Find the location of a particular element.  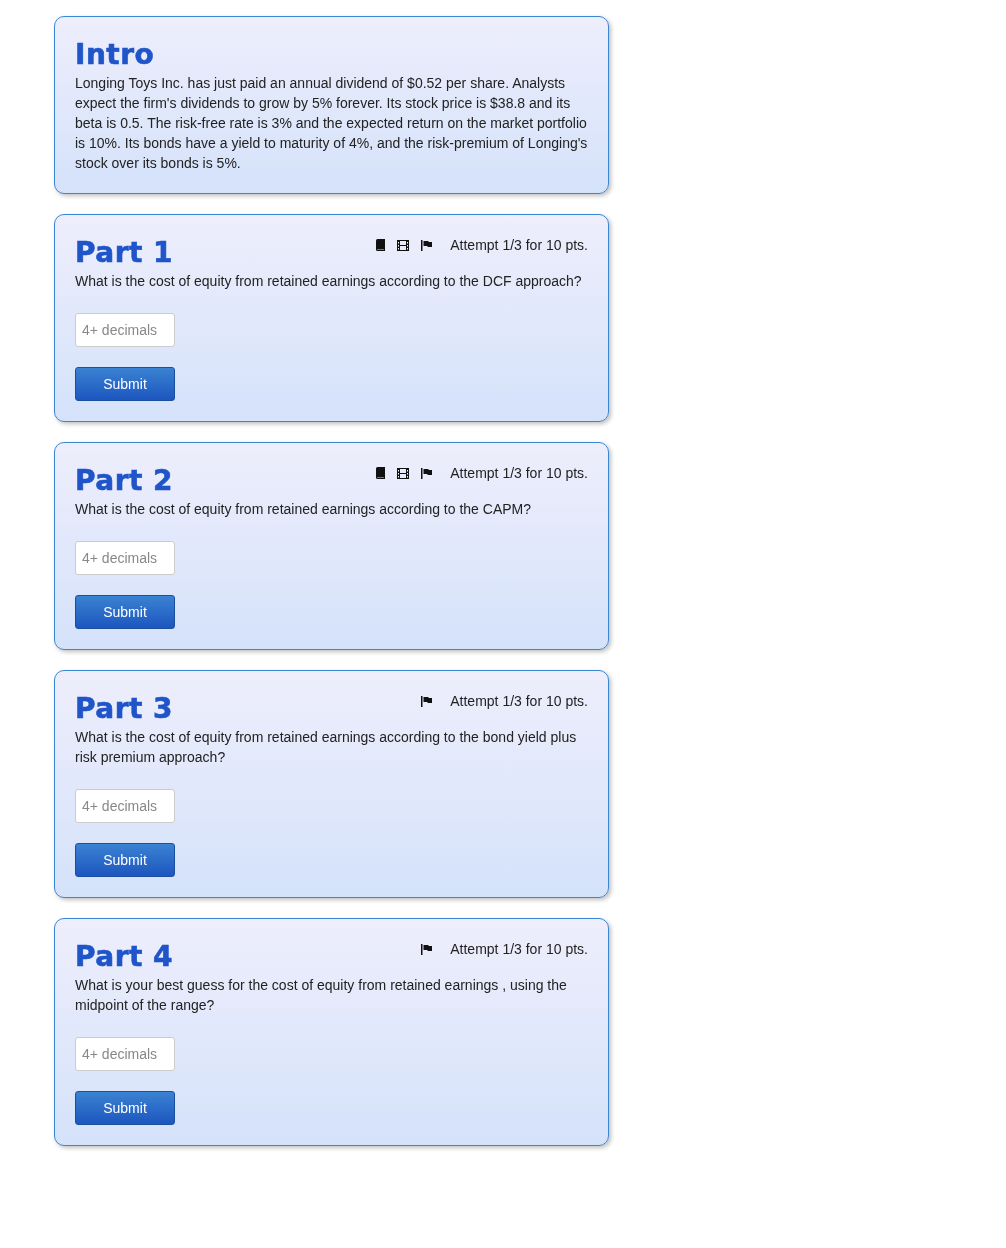

question-text: What is your best guess for the cost of equity from retained earnings , using the midpoint of the range? is located at coordinates (321, 995).